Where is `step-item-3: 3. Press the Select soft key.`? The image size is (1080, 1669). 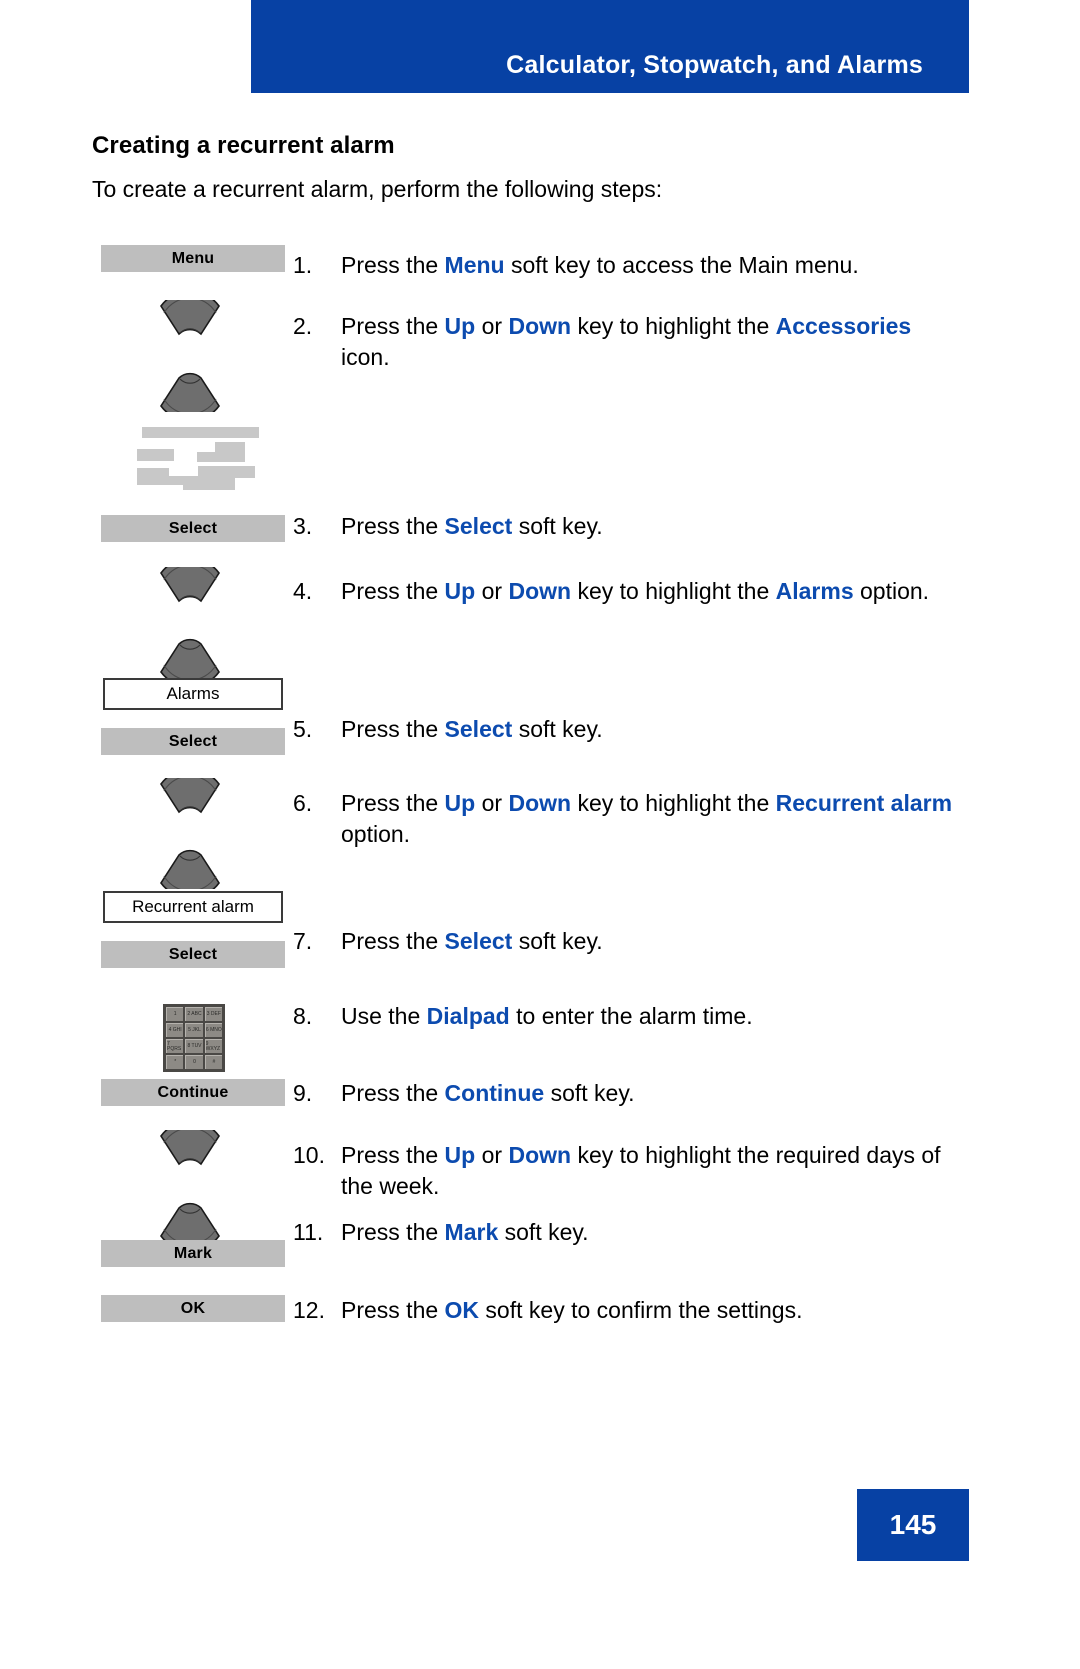
step-item-3: 3. Press the Select soft key. is located at coordinates (623, 526).